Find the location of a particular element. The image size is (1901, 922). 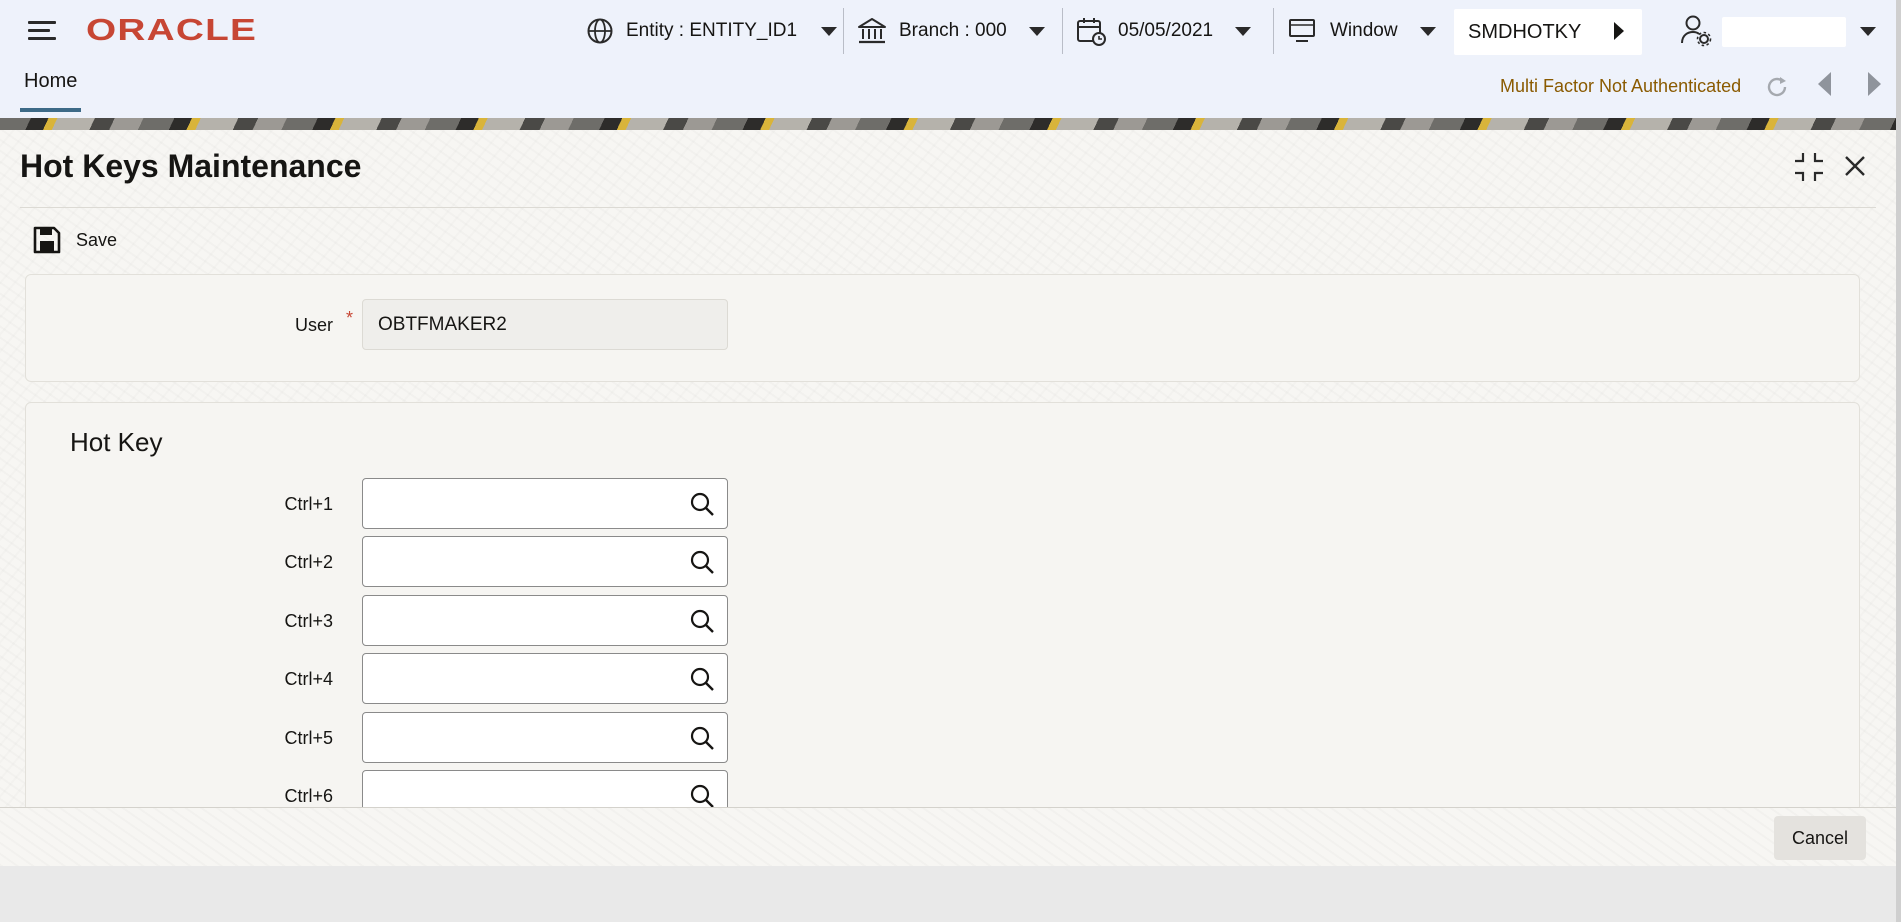

title-divider is located at coordinates (948, 207).